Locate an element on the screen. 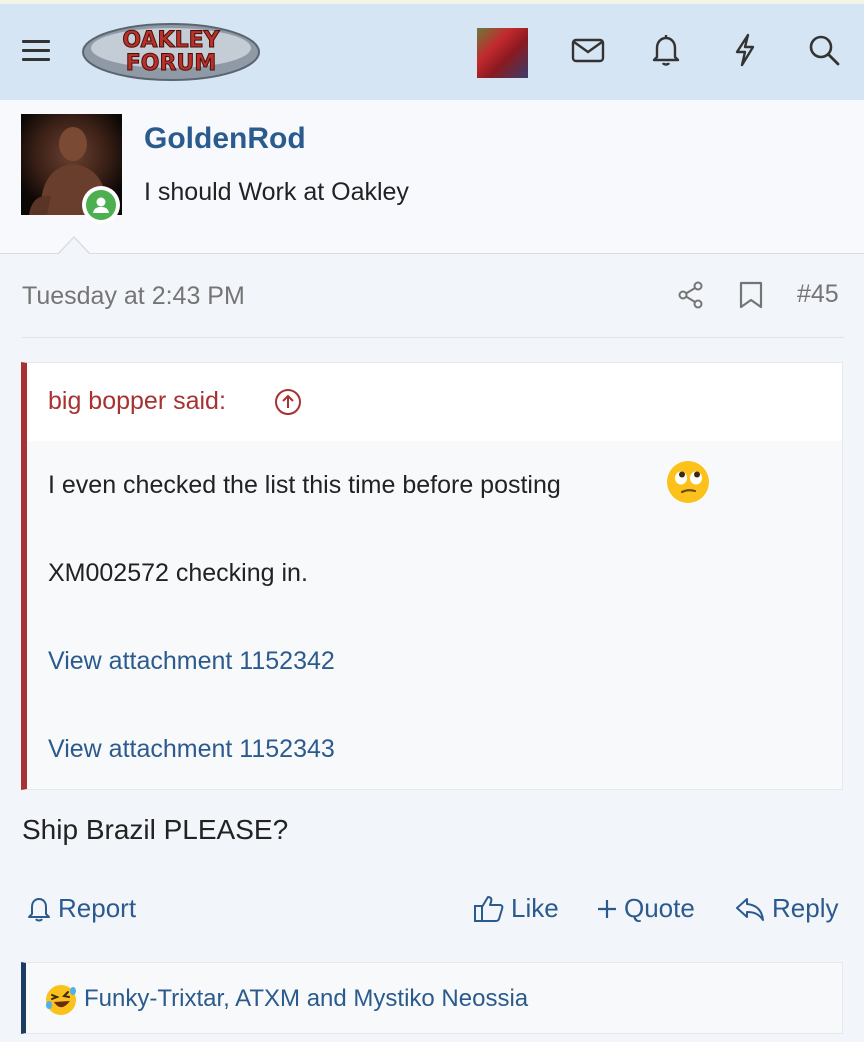  quote-label: Quote is located at coordinates (659, 908).